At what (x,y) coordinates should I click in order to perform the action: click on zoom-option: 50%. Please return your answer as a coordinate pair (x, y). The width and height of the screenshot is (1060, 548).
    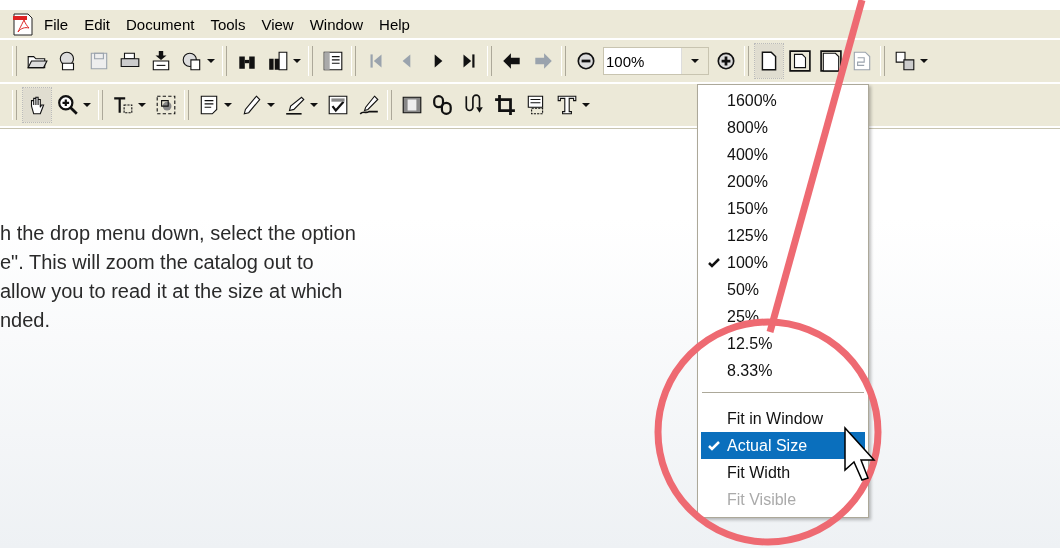
    Looking at the image, I should click on (783, 289).